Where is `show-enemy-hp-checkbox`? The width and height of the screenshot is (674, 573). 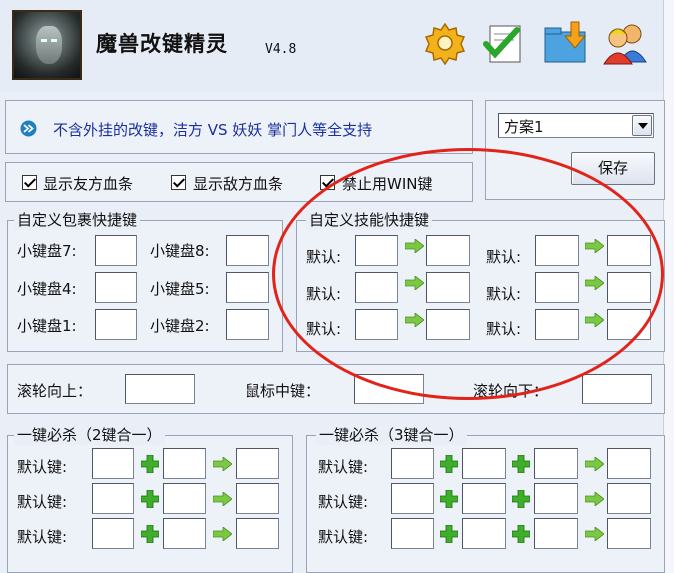 show-enemy-hp-checkbox is located at coordinates (178, 182).